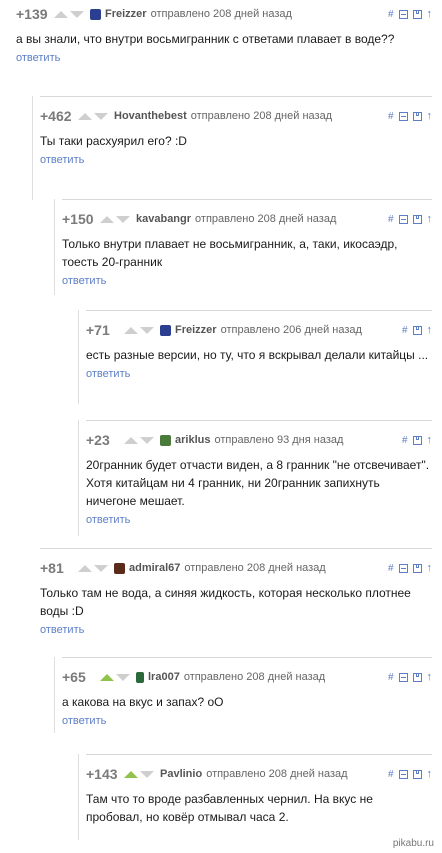  I want to click on author-link: admiral67, so click(154, 568).